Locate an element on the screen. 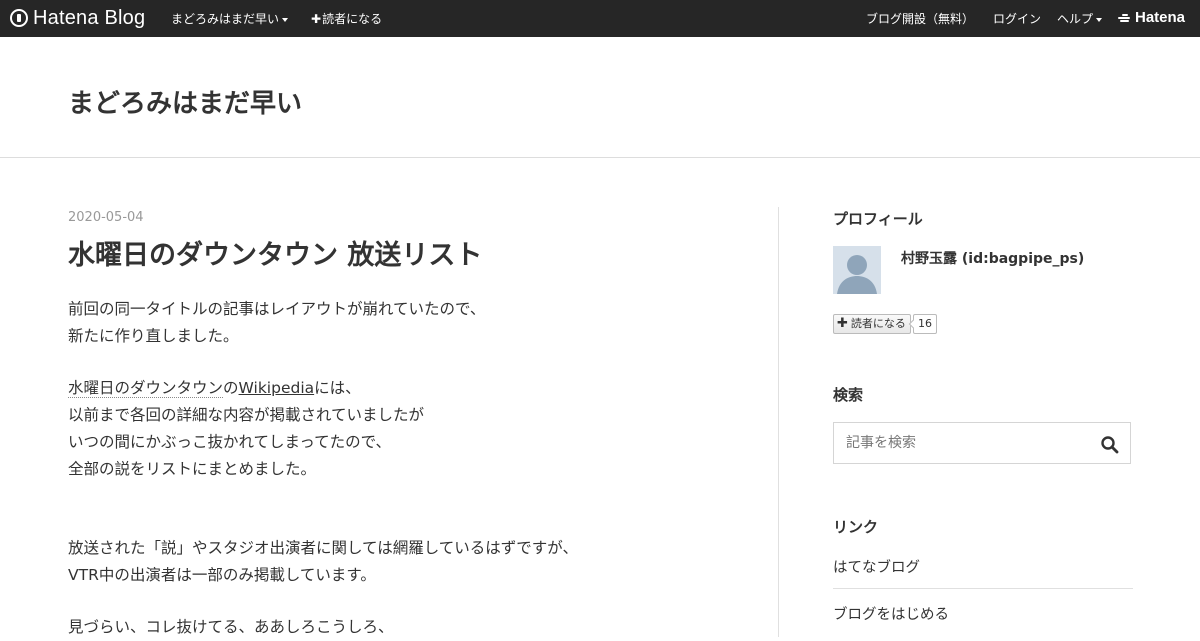 The image size is (1200, 641). subscribe-link-label: 読者になる is located at coordinates (352, 19).